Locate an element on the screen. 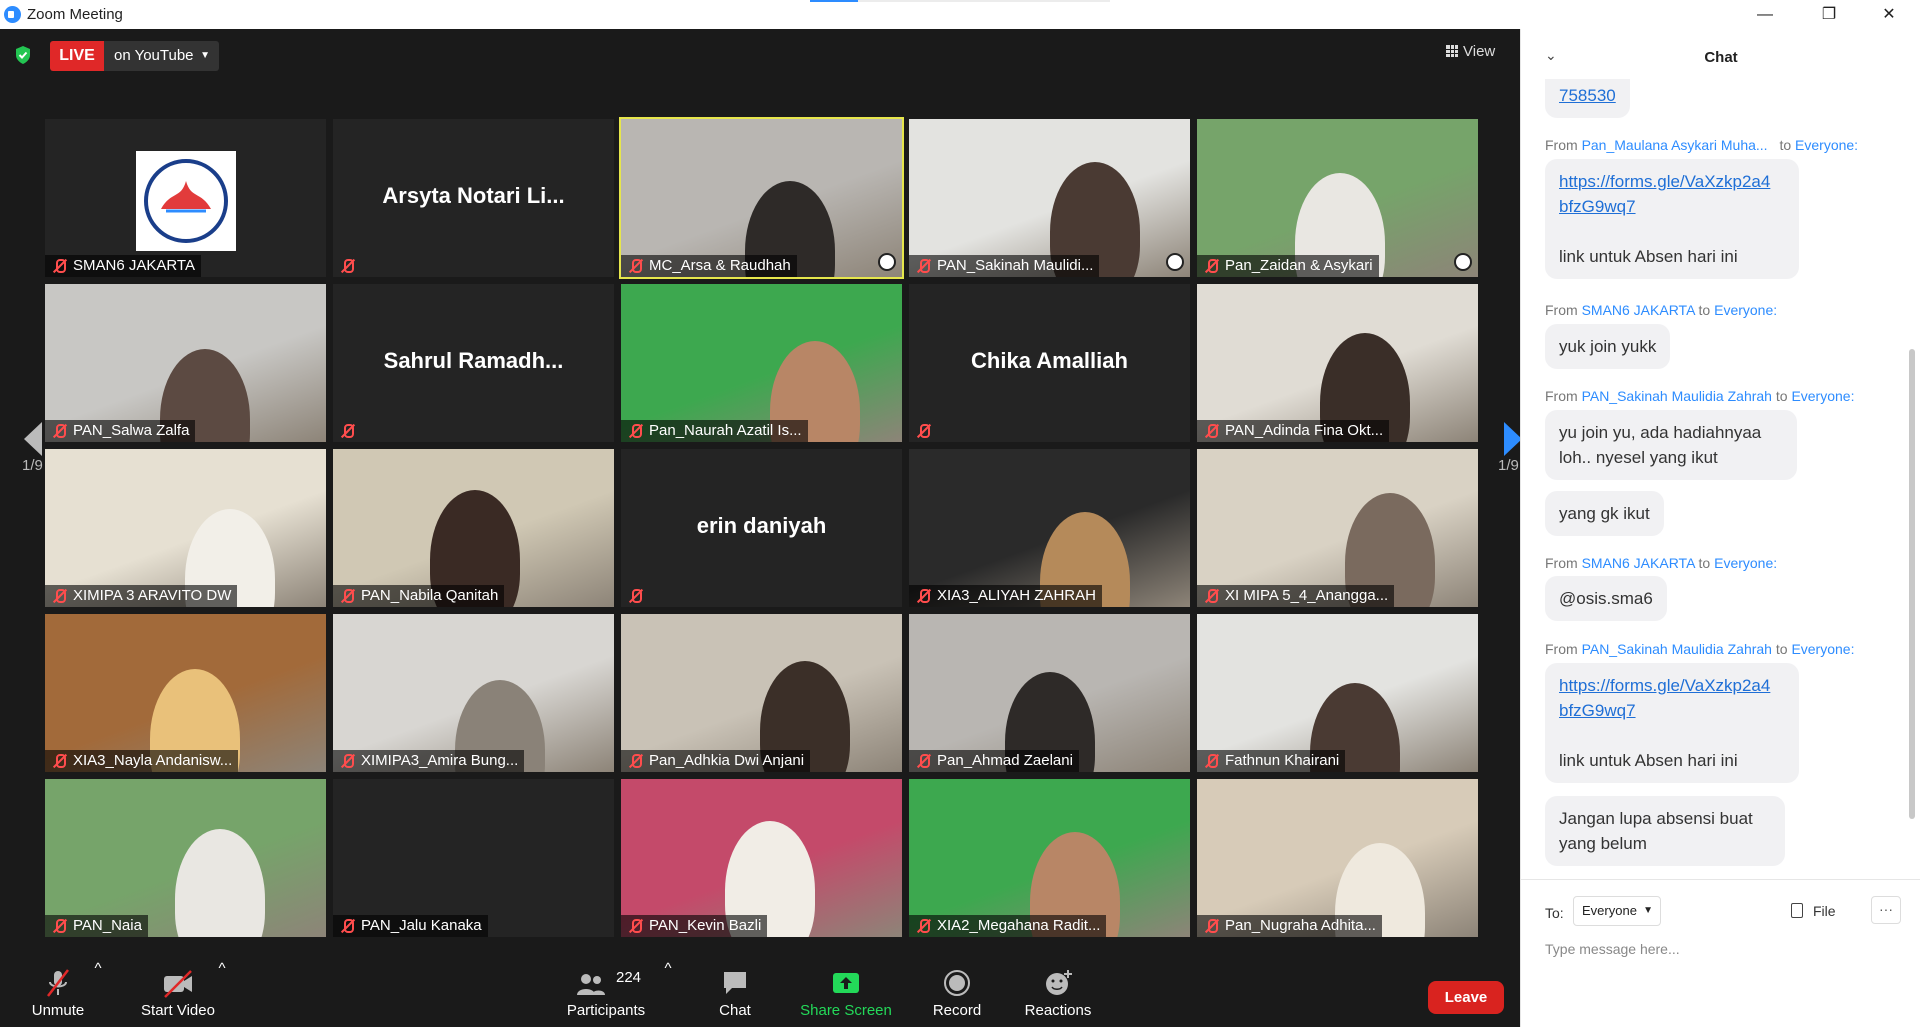 Image resolution: width=1920 pixels, height=1027 pixels. video-tile: erin daniyah is located at coordinates (761, 528).